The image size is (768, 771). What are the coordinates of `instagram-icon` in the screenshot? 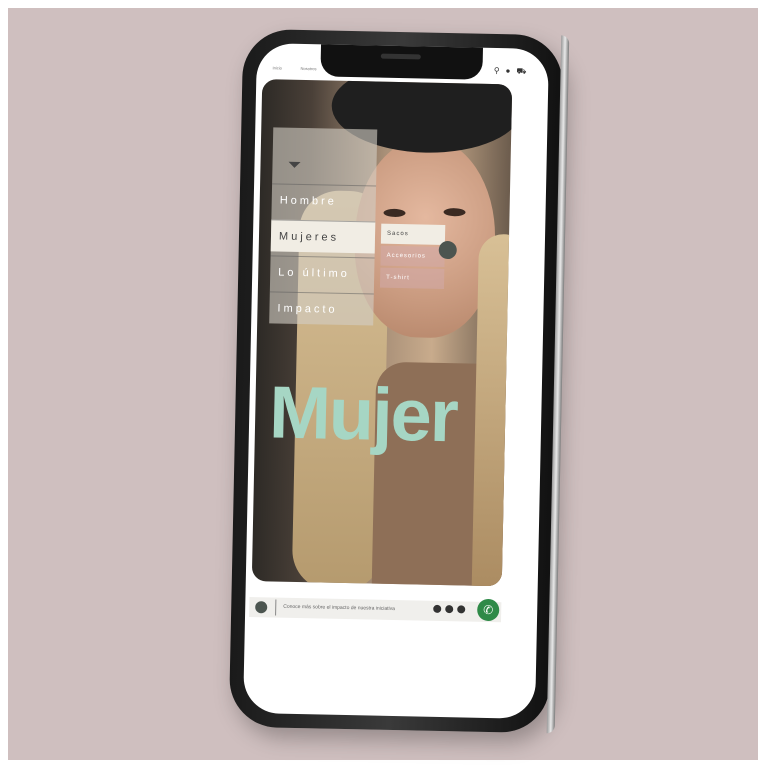 It's located at (437, 608).